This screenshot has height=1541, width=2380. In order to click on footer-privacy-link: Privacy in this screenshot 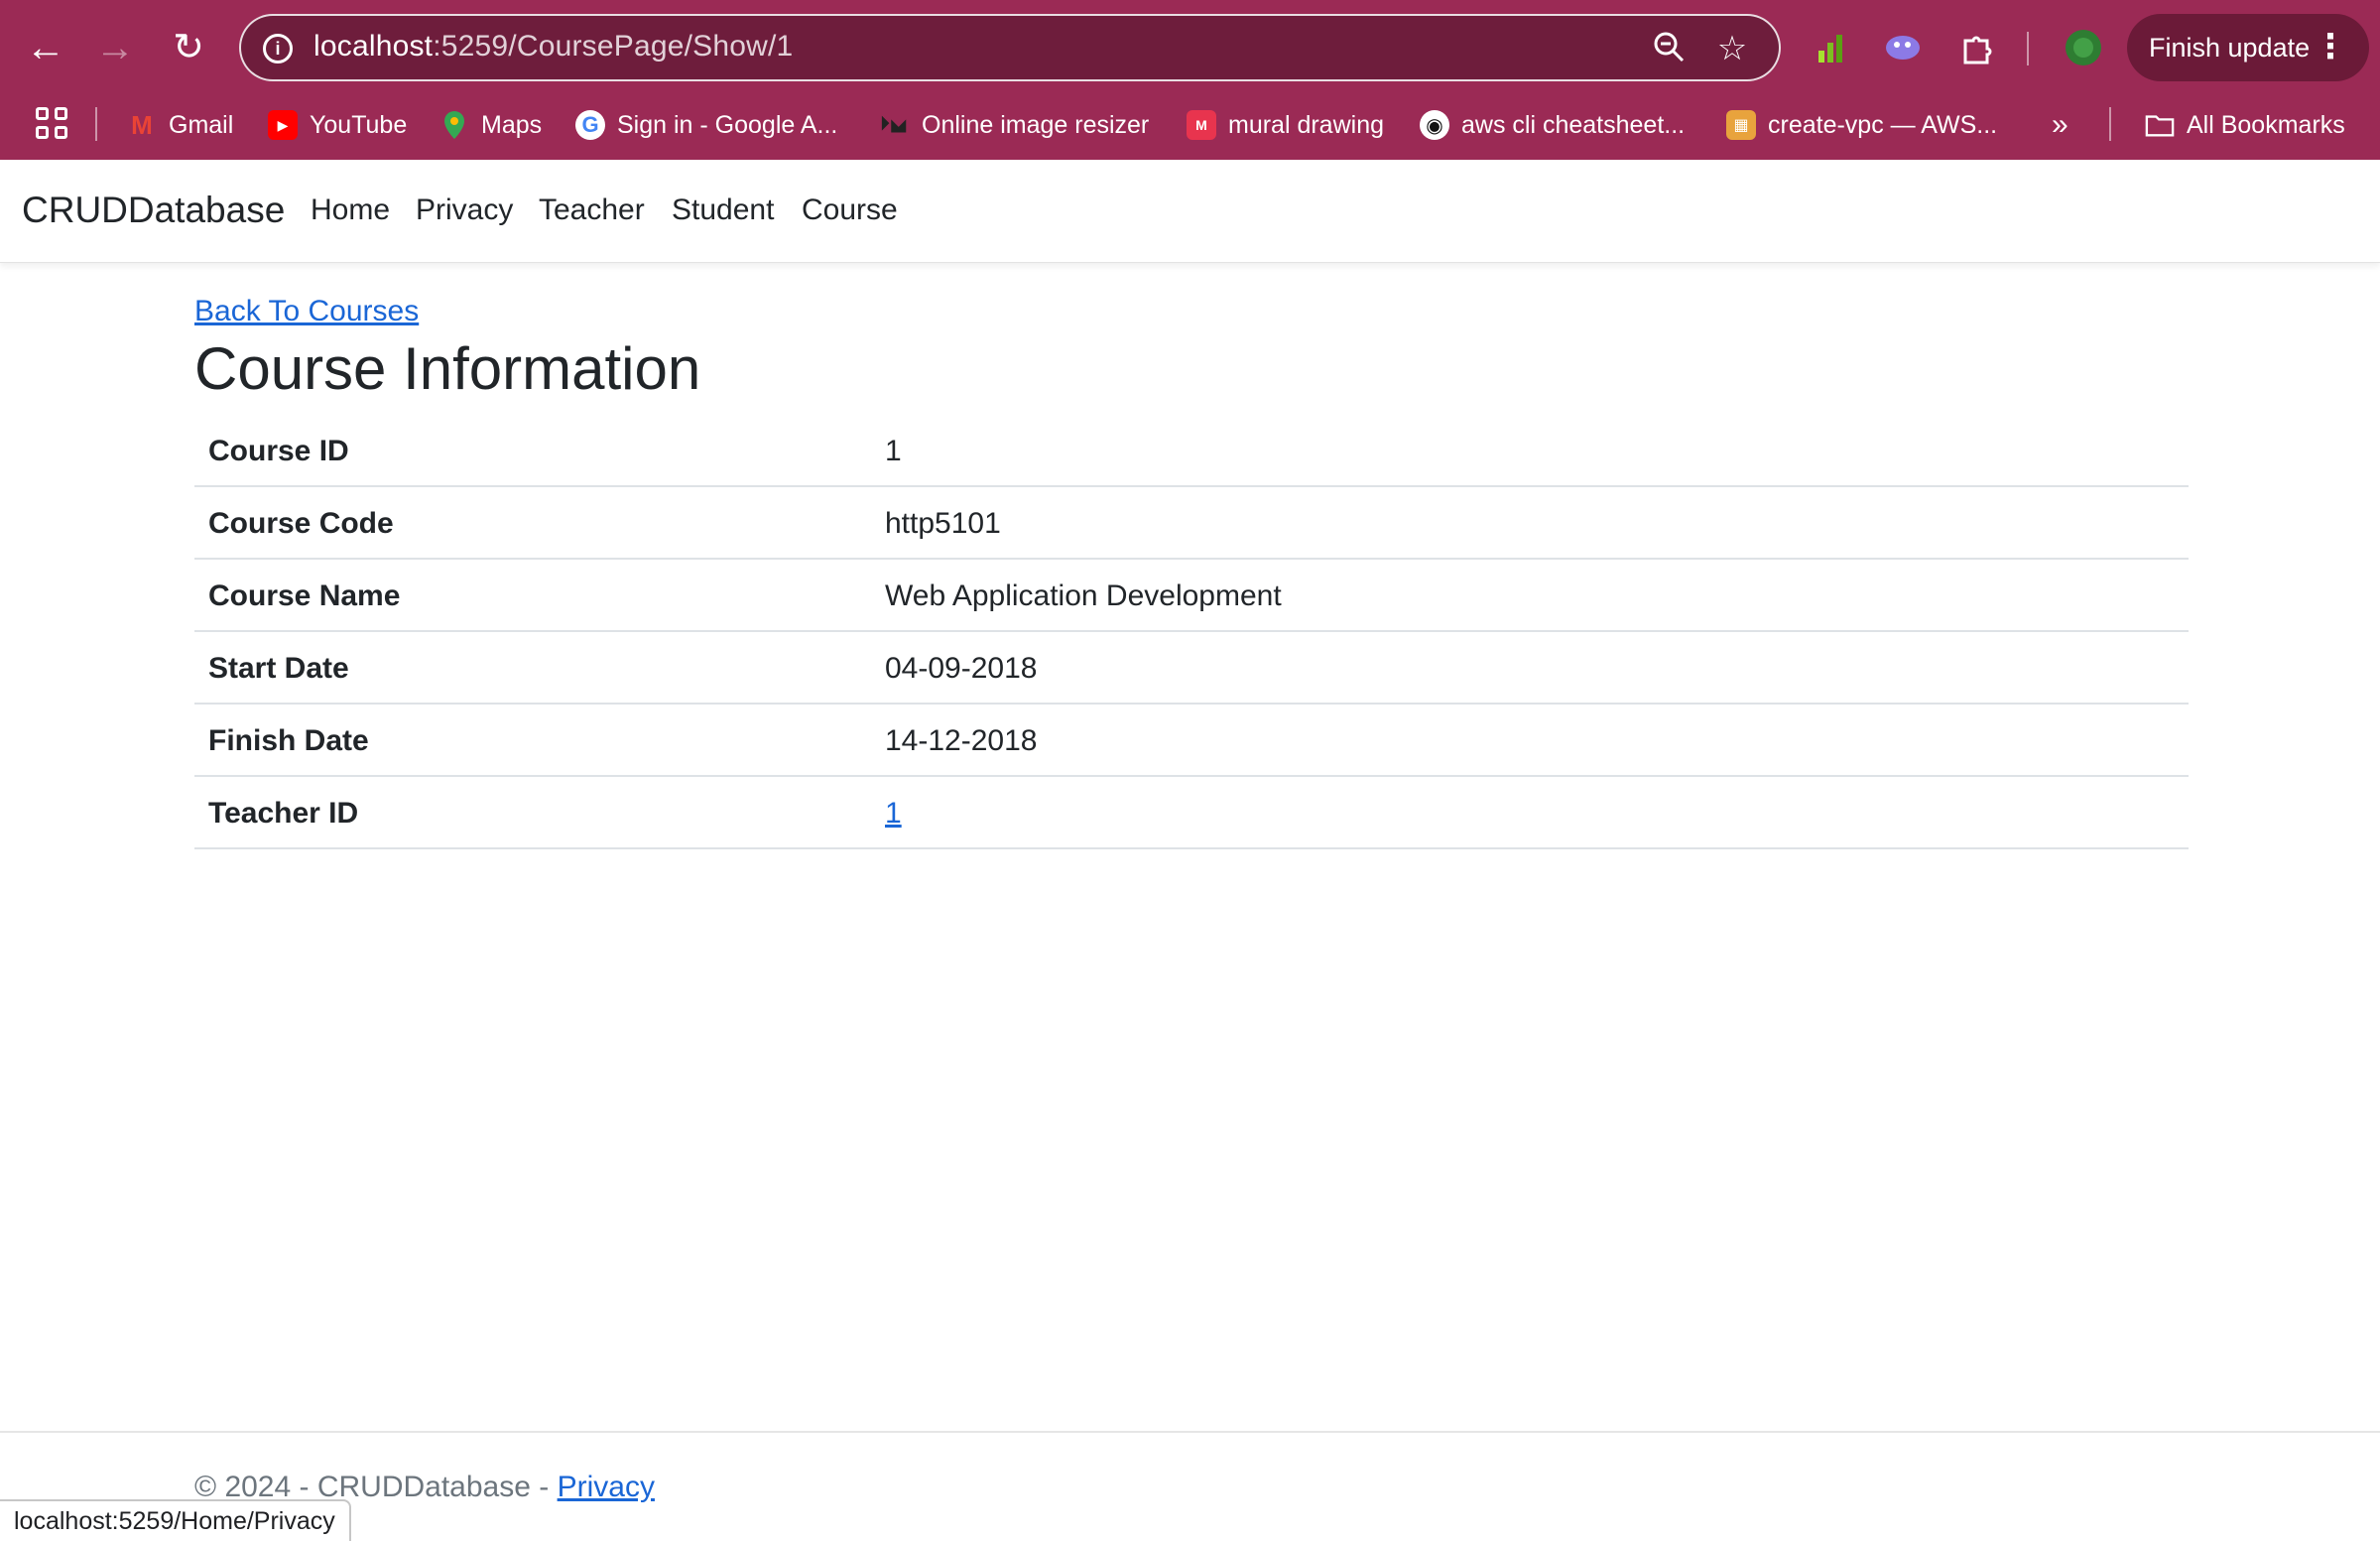, I will do `click(606, 1487)`.